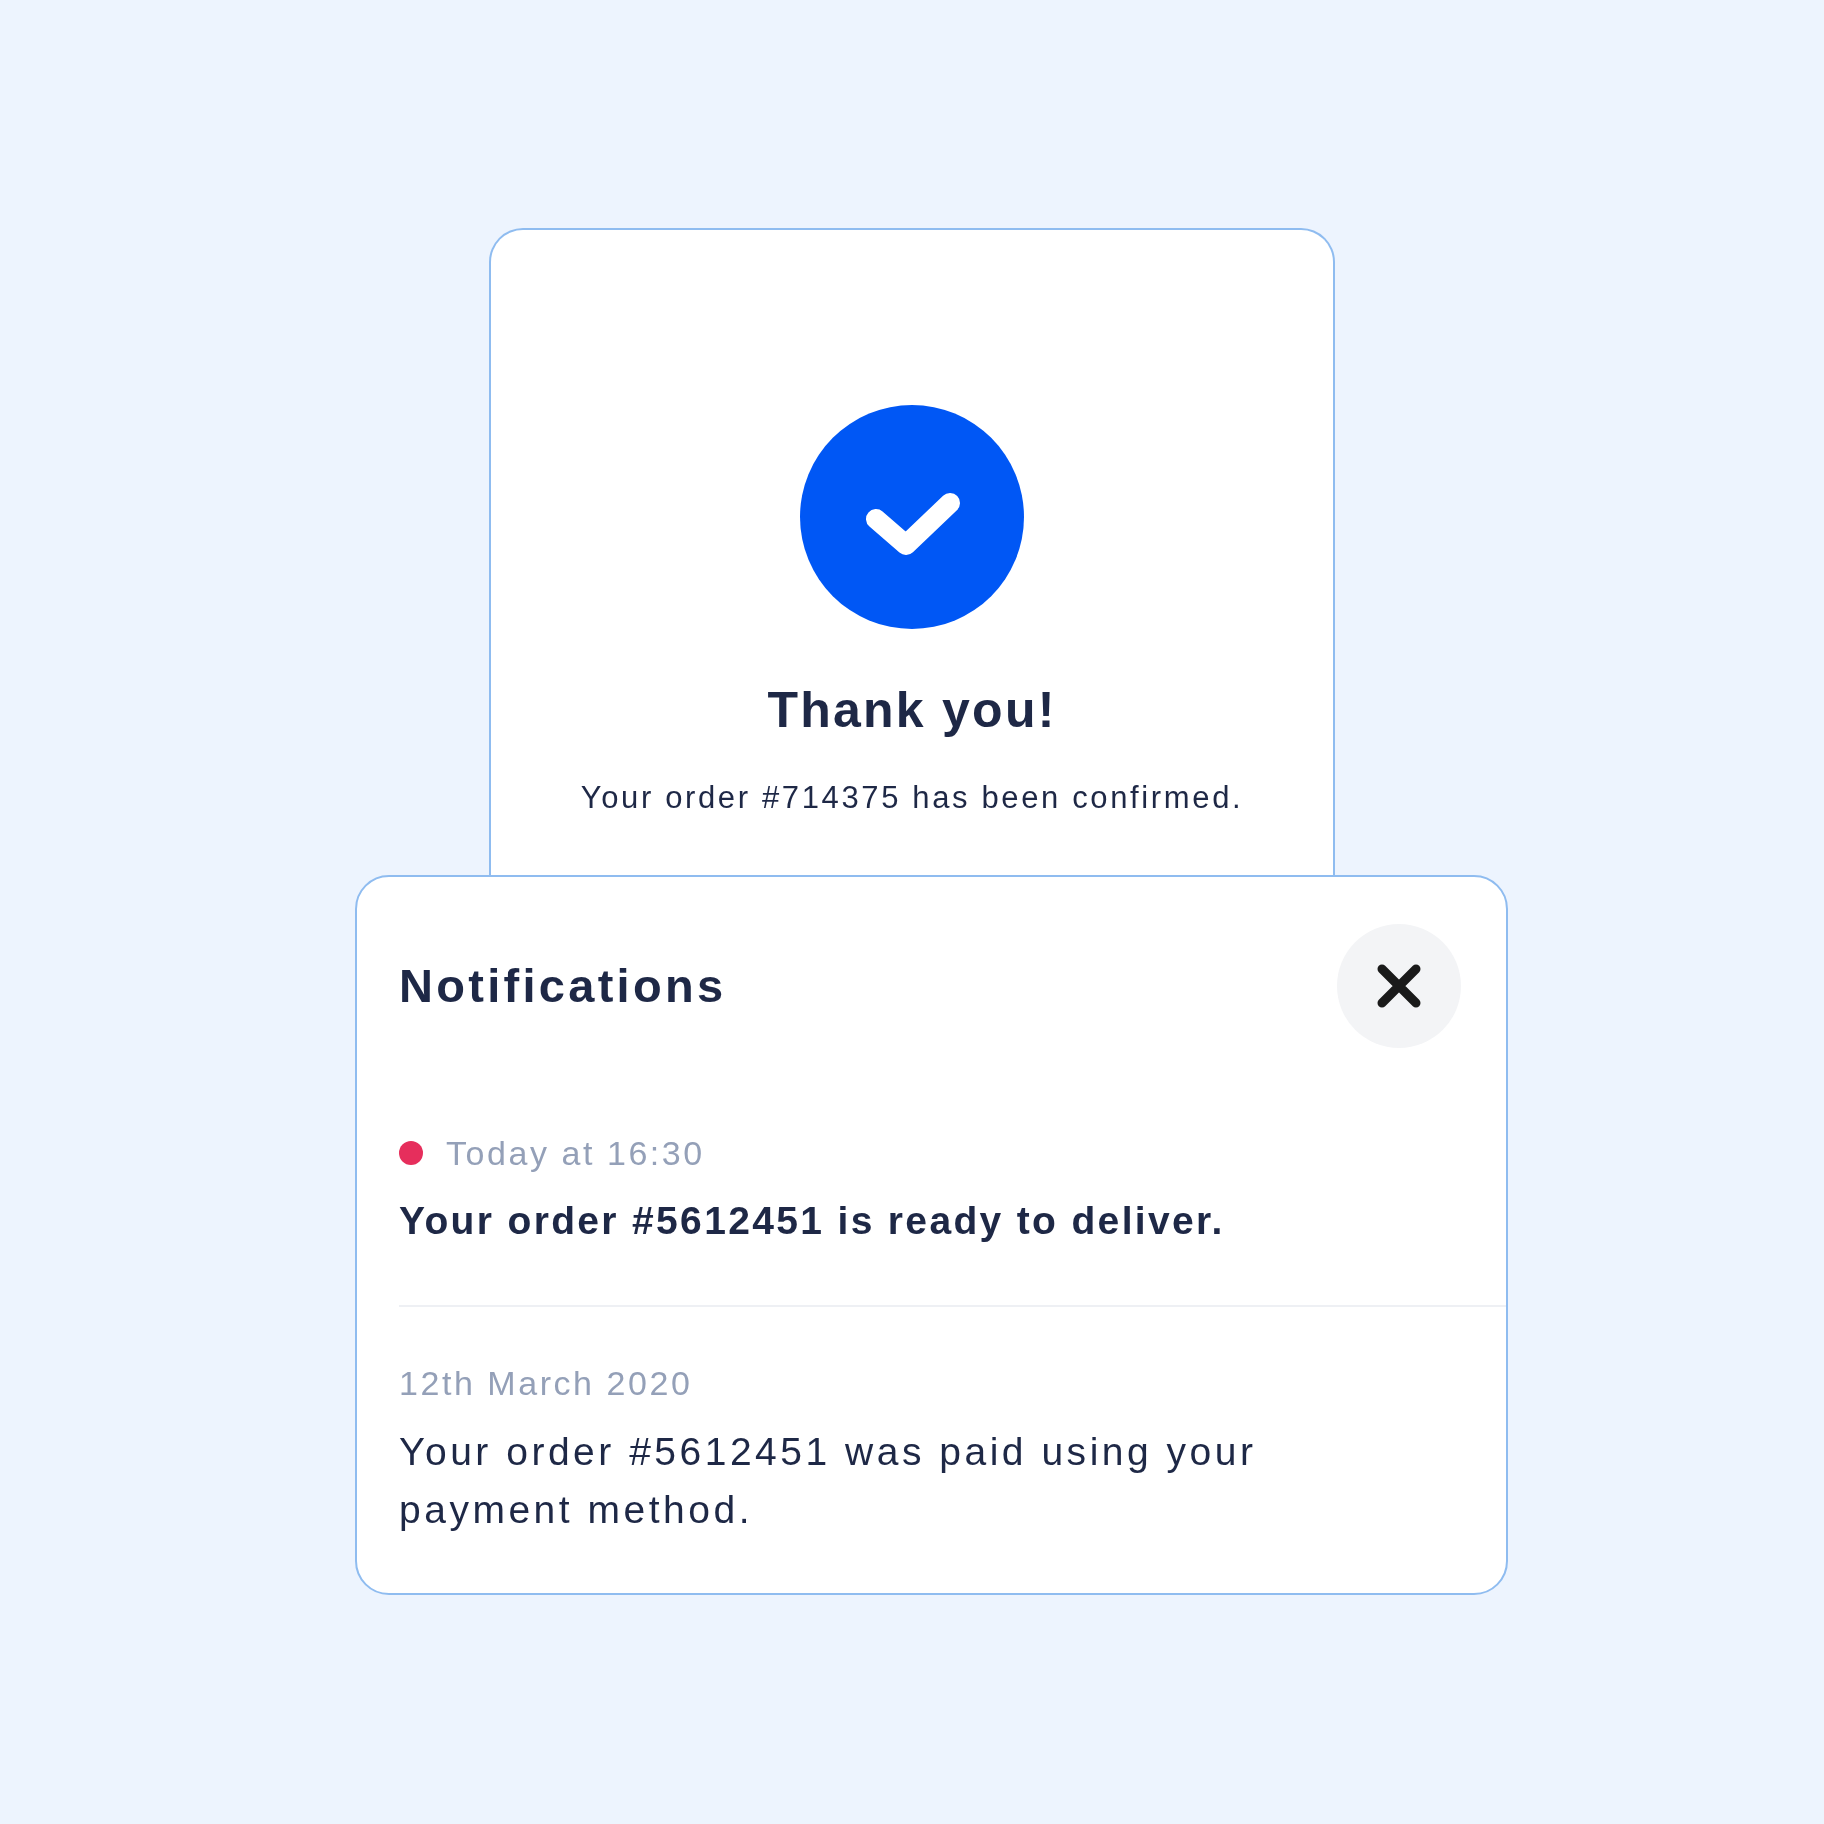 Image resolution: width=1824 pixels, height=1824 pixels. What do you see at coordinates (1399, 986) in the screenshot?
I see `close-icon` at bounding box center [1399, 986].